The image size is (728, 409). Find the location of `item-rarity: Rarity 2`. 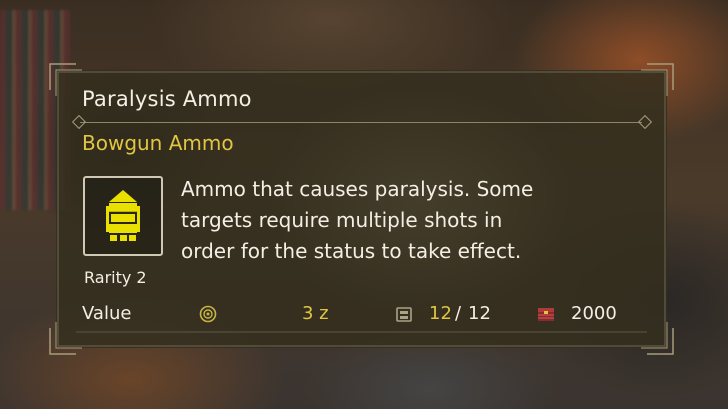

item-rarity: Rarity 2 is located at coordinates (115, 277).